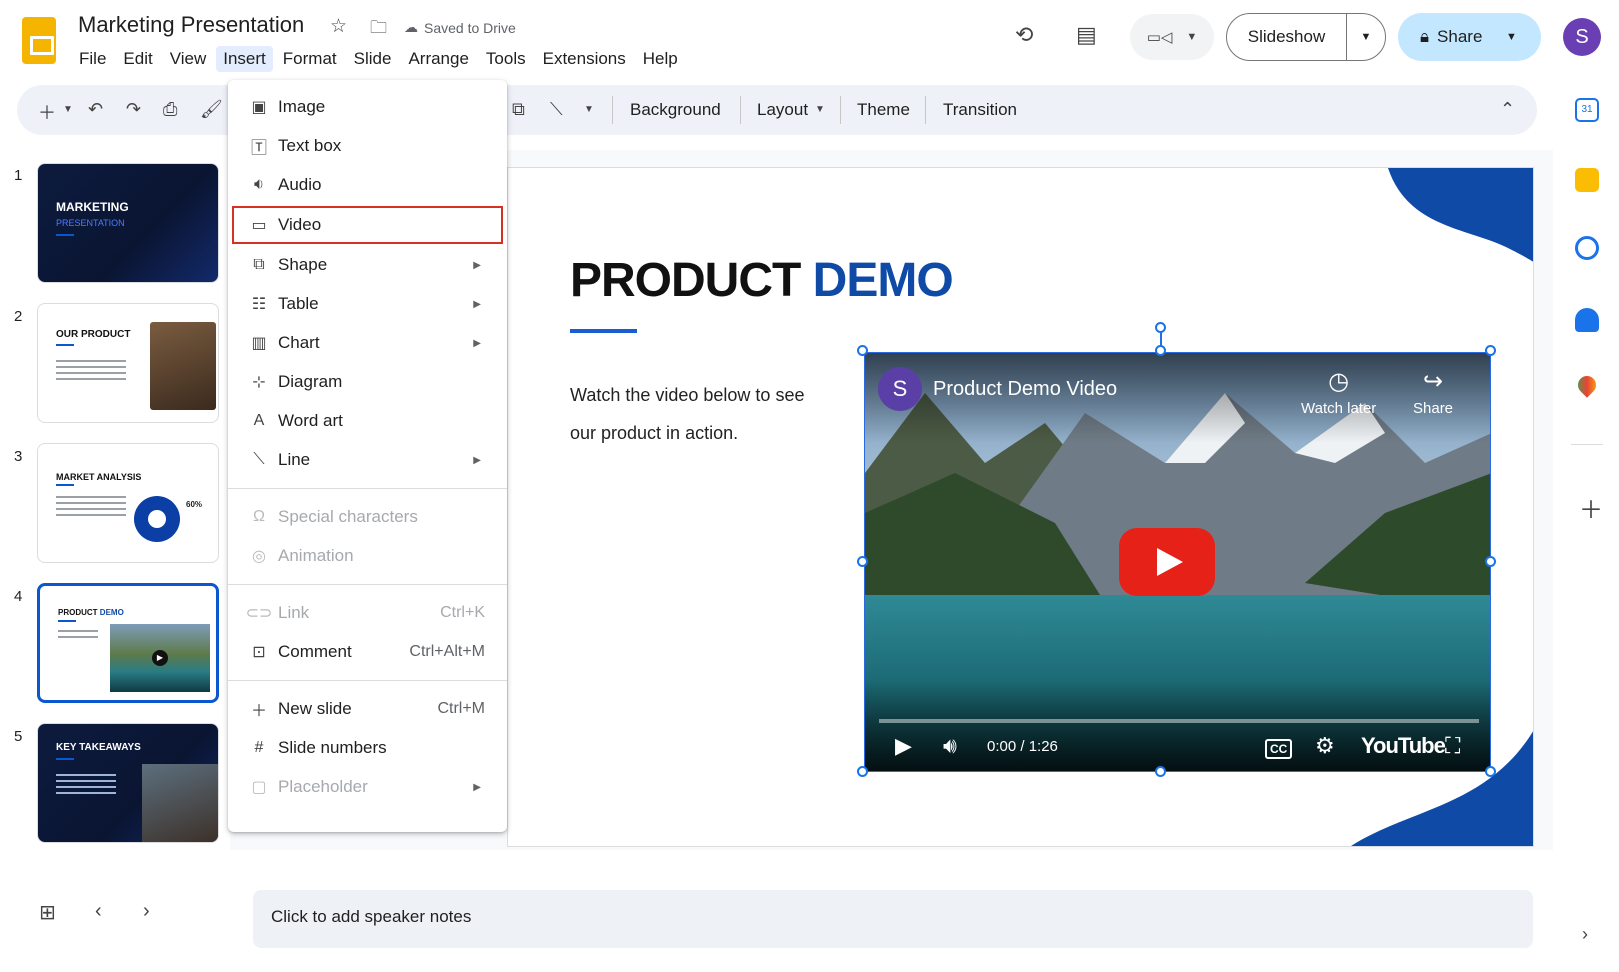 The image size is (1619, 972). What do you see at coordinates (1452, 746) in the screenshot?
I see `fullscreen-icon: ⛶` at bounding box center [1452, 746].